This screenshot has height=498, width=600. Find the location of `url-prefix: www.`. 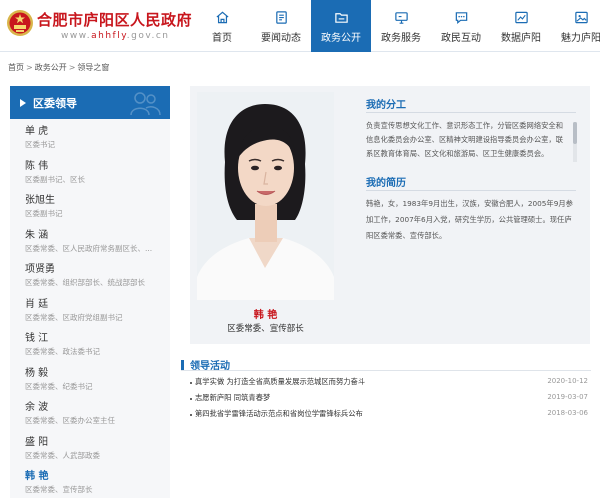

url-prefix: www. is located at coordinates (76, 36).